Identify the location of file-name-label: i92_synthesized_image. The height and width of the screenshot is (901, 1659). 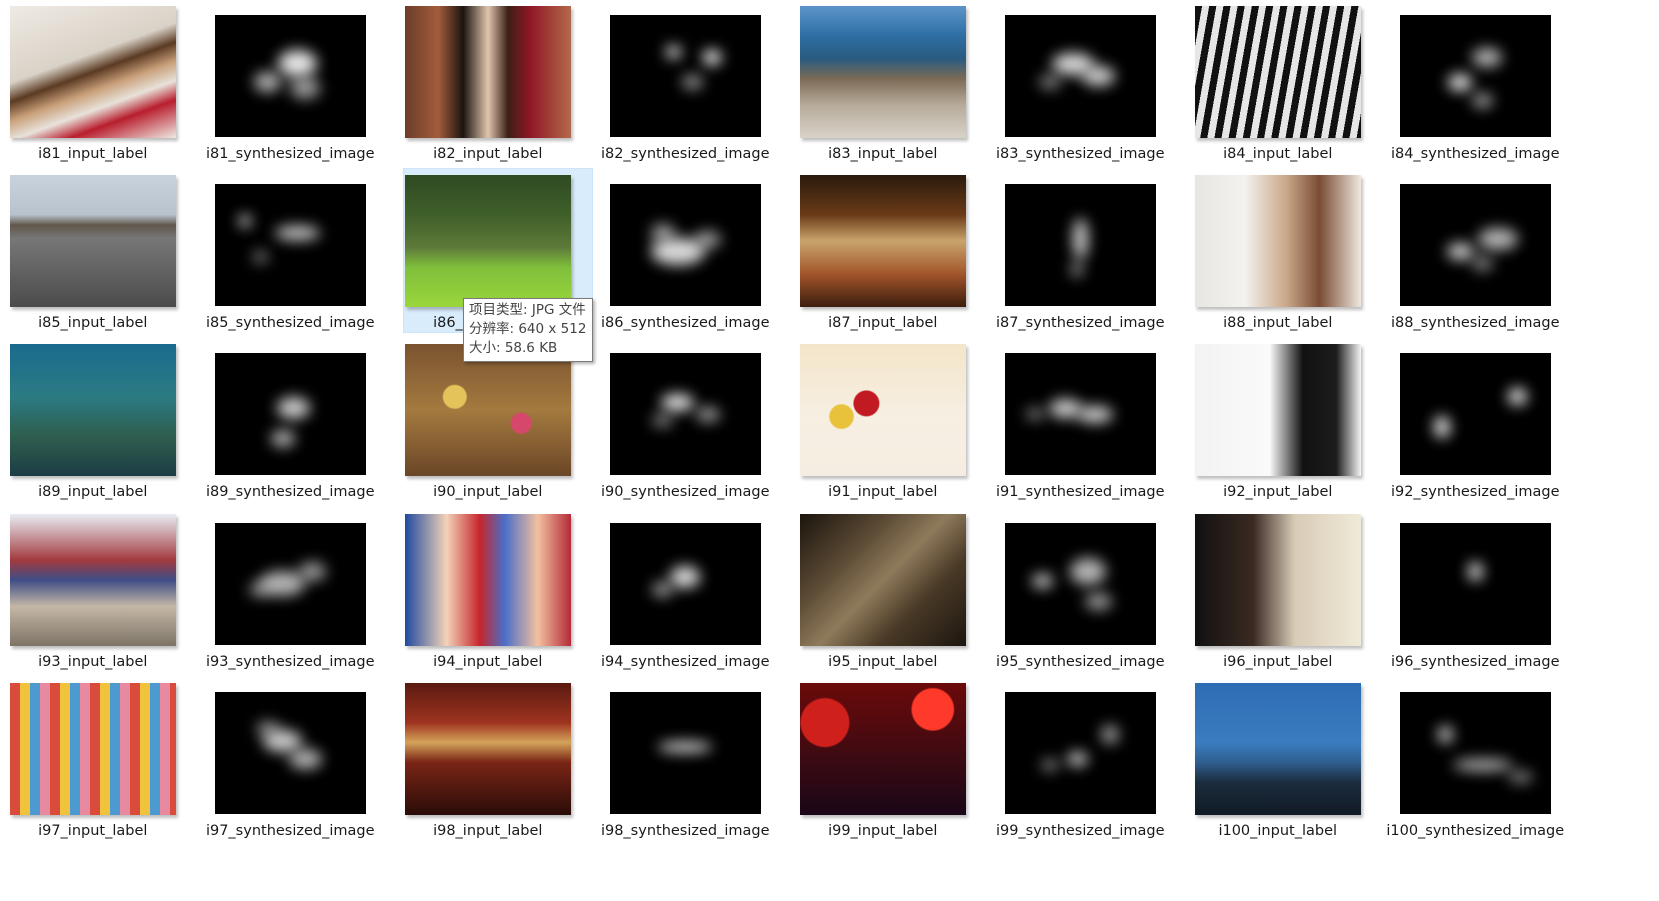
(1475, 492).